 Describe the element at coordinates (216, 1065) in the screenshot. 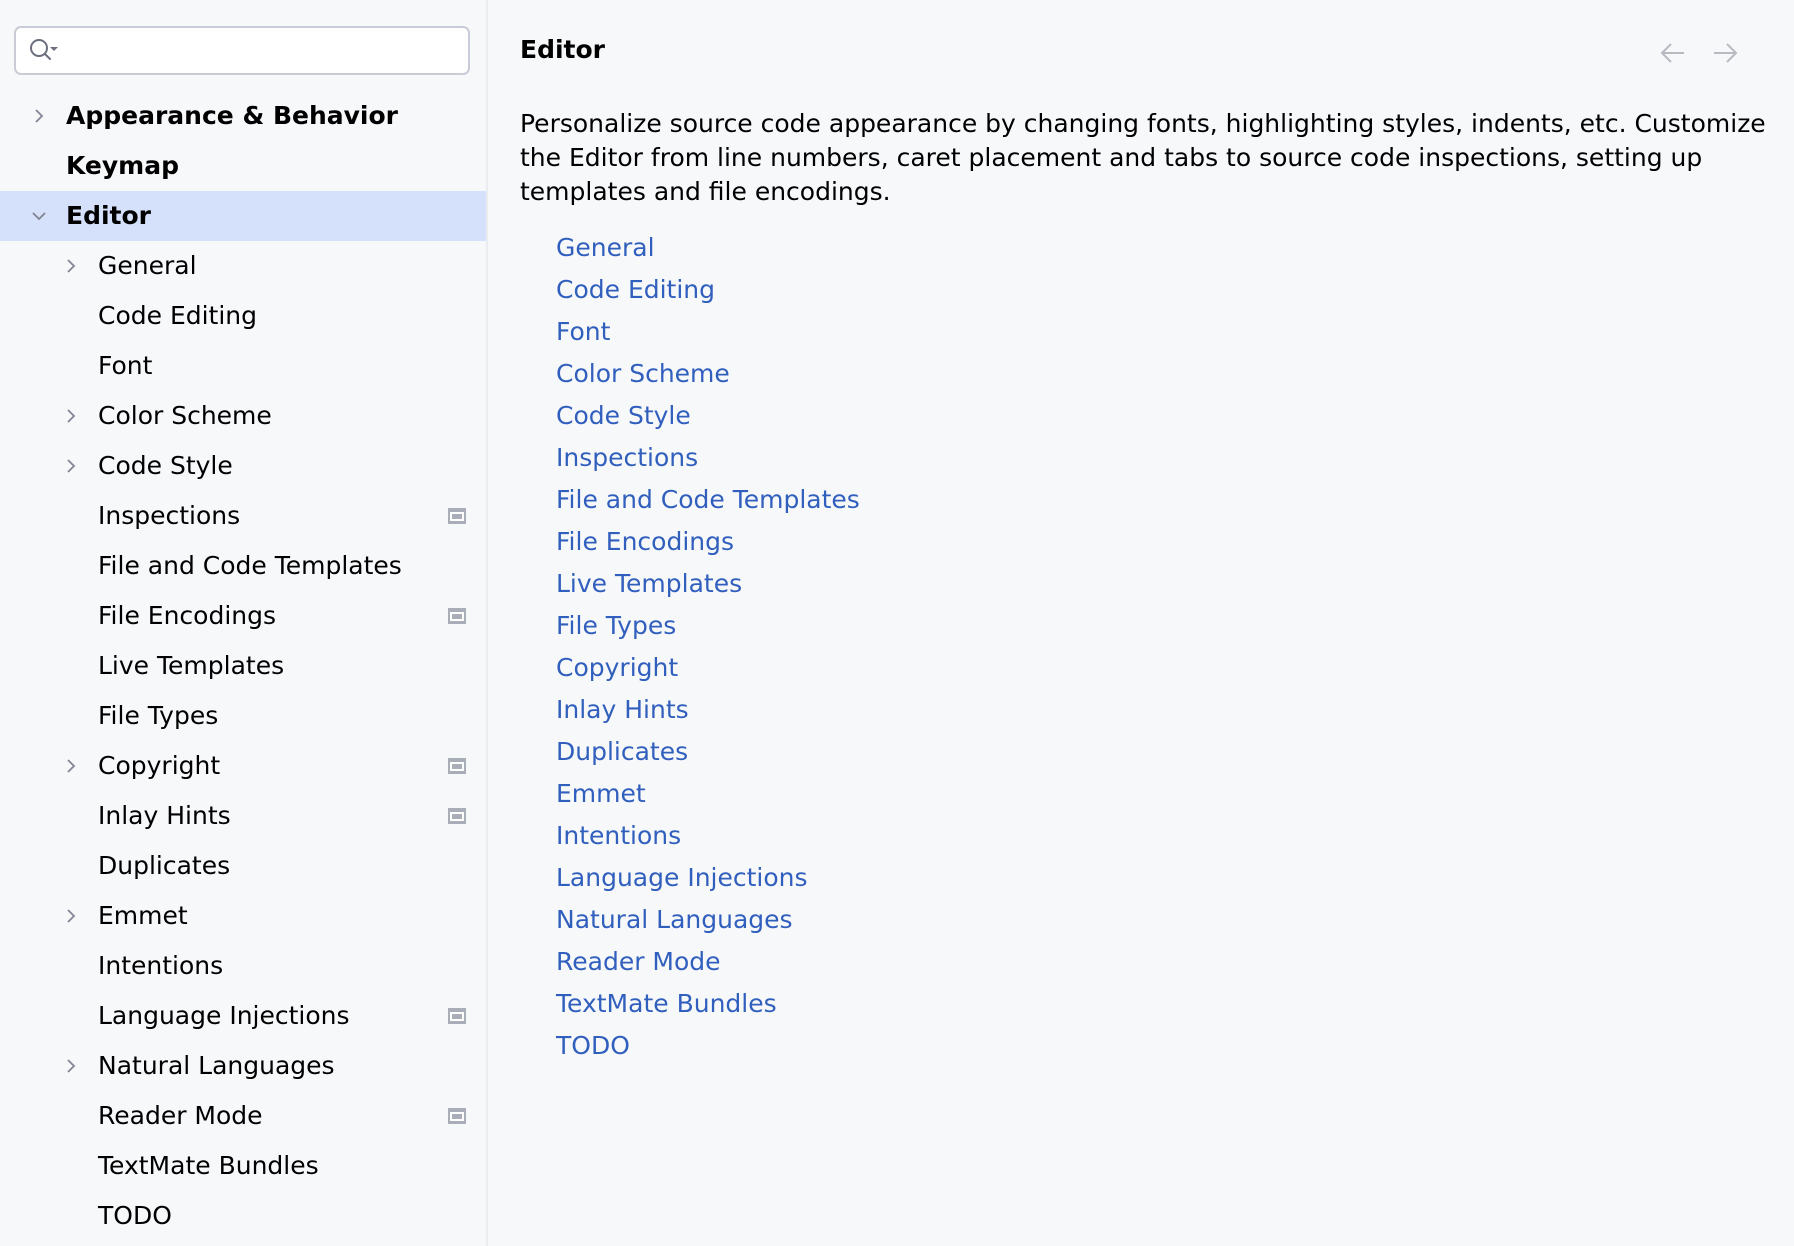

I see `sidebar-item-label: Natural Languages` at that location.